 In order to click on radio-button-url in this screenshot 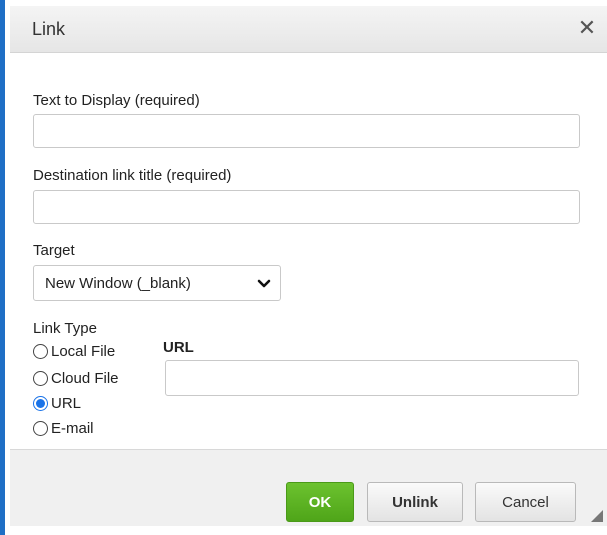, I will do `click(40, 403)`.